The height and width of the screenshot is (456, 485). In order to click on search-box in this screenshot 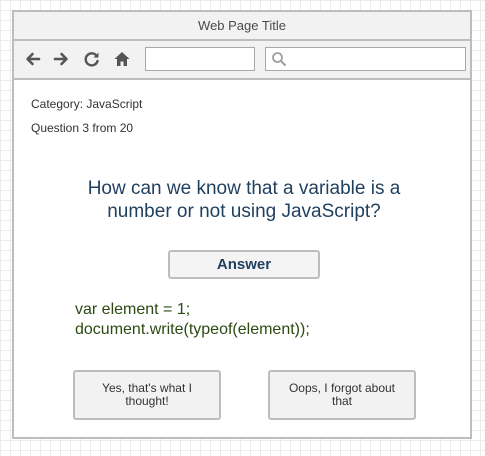, I will do `click(365, 59)`.